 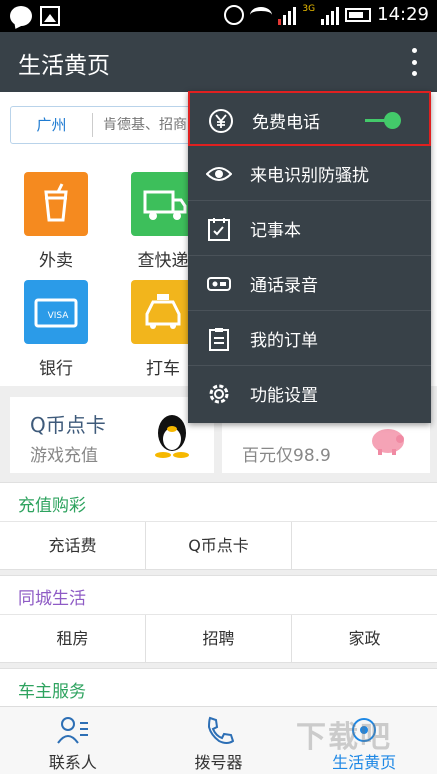 I want to click on nav-label: 拨号器, so click(x=218, y=762).